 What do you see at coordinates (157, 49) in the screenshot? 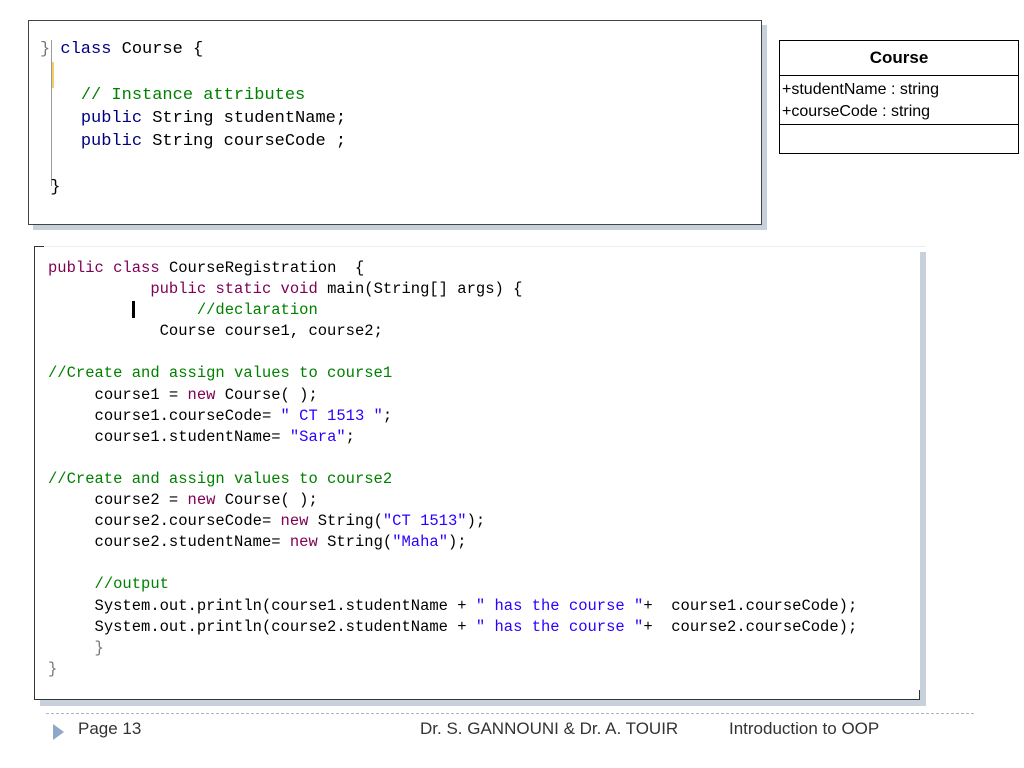
I see `class-header: Course {` at bounding box center [157, 49].